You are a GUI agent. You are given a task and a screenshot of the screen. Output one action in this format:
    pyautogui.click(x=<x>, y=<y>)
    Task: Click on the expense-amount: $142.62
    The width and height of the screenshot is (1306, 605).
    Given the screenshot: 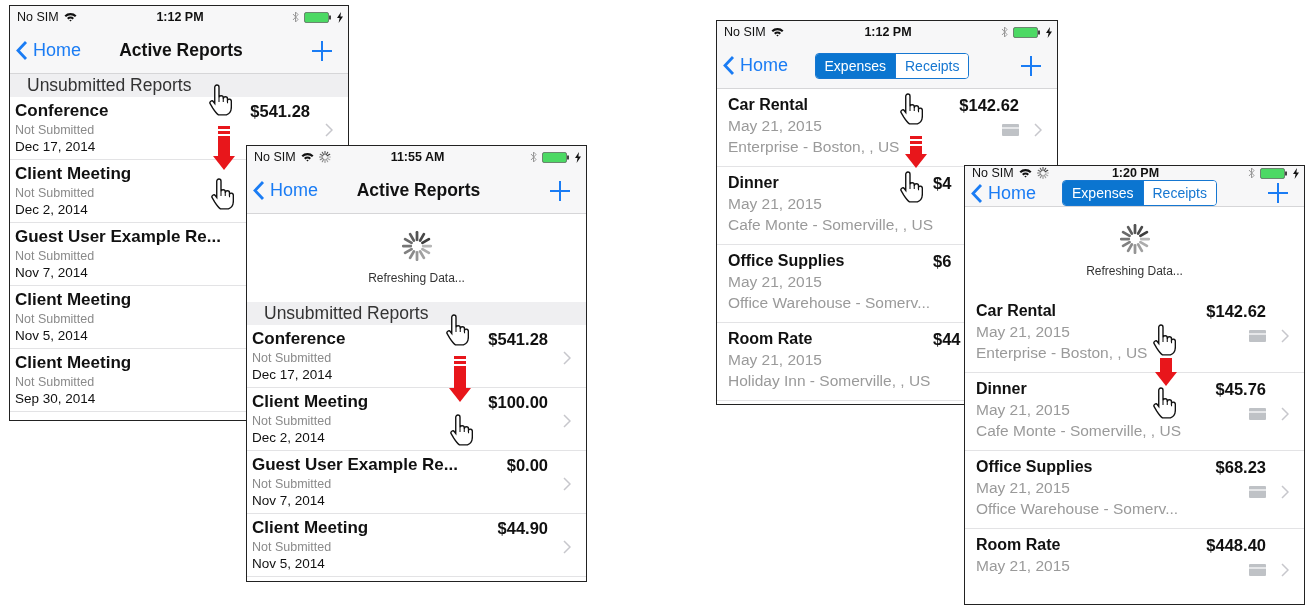 What is the action you would take?
    pyautogui.click(x=1236, y=311)
    